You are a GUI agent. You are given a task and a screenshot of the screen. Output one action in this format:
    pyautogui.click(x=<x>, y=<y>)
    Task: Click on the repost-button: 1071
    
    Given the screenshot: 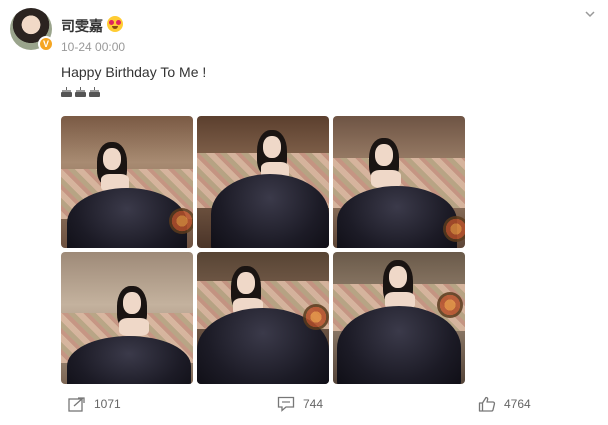 What is the action you would take?
    pyautogui.click(x=94, y=404)
    